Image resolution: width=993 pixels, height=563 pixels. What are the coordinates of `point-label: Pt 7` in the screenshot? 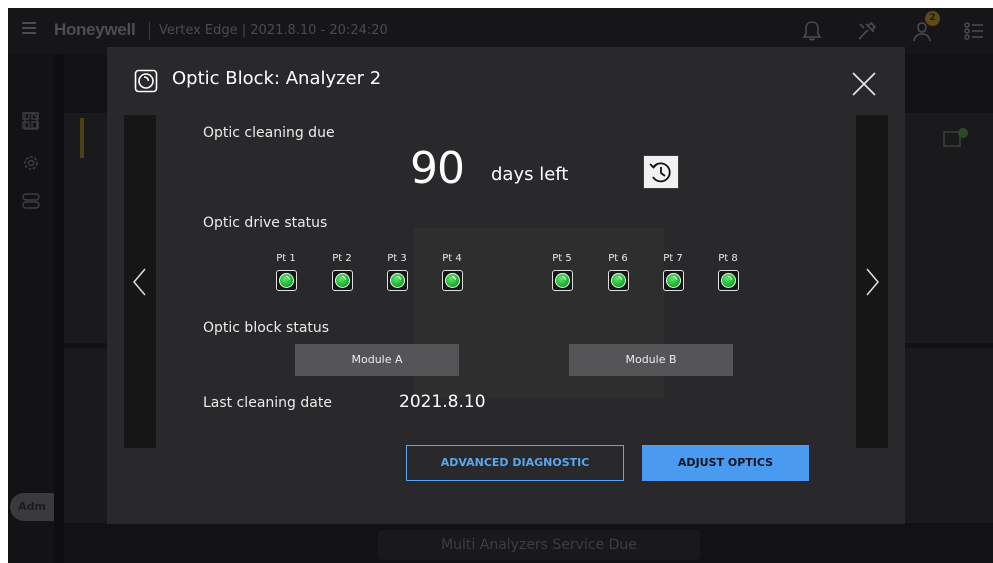 It's located at (673, 258).